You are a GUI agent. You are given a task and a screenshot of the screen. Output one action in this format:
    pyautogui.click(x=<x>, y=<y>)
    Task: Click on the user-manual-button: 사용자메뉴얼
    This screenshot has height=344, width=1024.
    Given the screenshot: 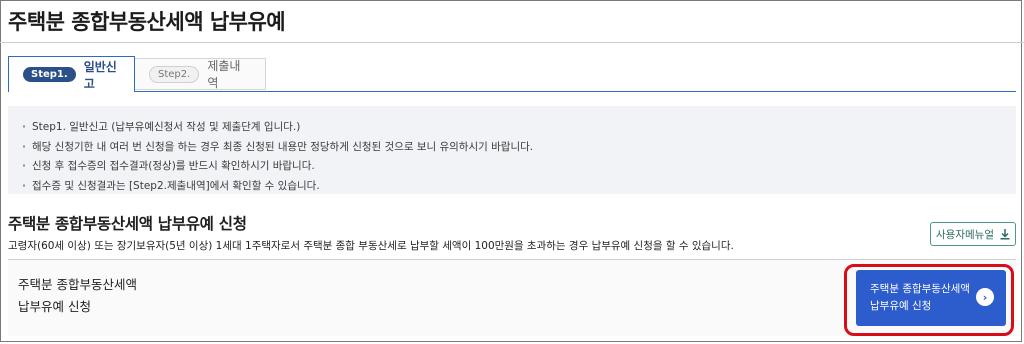 What is the action you would take?
    pyautogui.click(x=973, y=234)
    